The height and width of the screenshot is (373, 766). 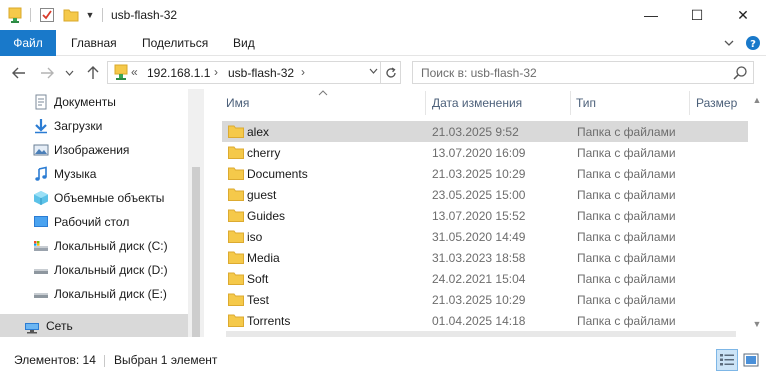 What do you see at coordinates (94, 222) in the screenshot?
I see `nav-item-desktop: Рабочий стол` at bounding box center [94, 222].